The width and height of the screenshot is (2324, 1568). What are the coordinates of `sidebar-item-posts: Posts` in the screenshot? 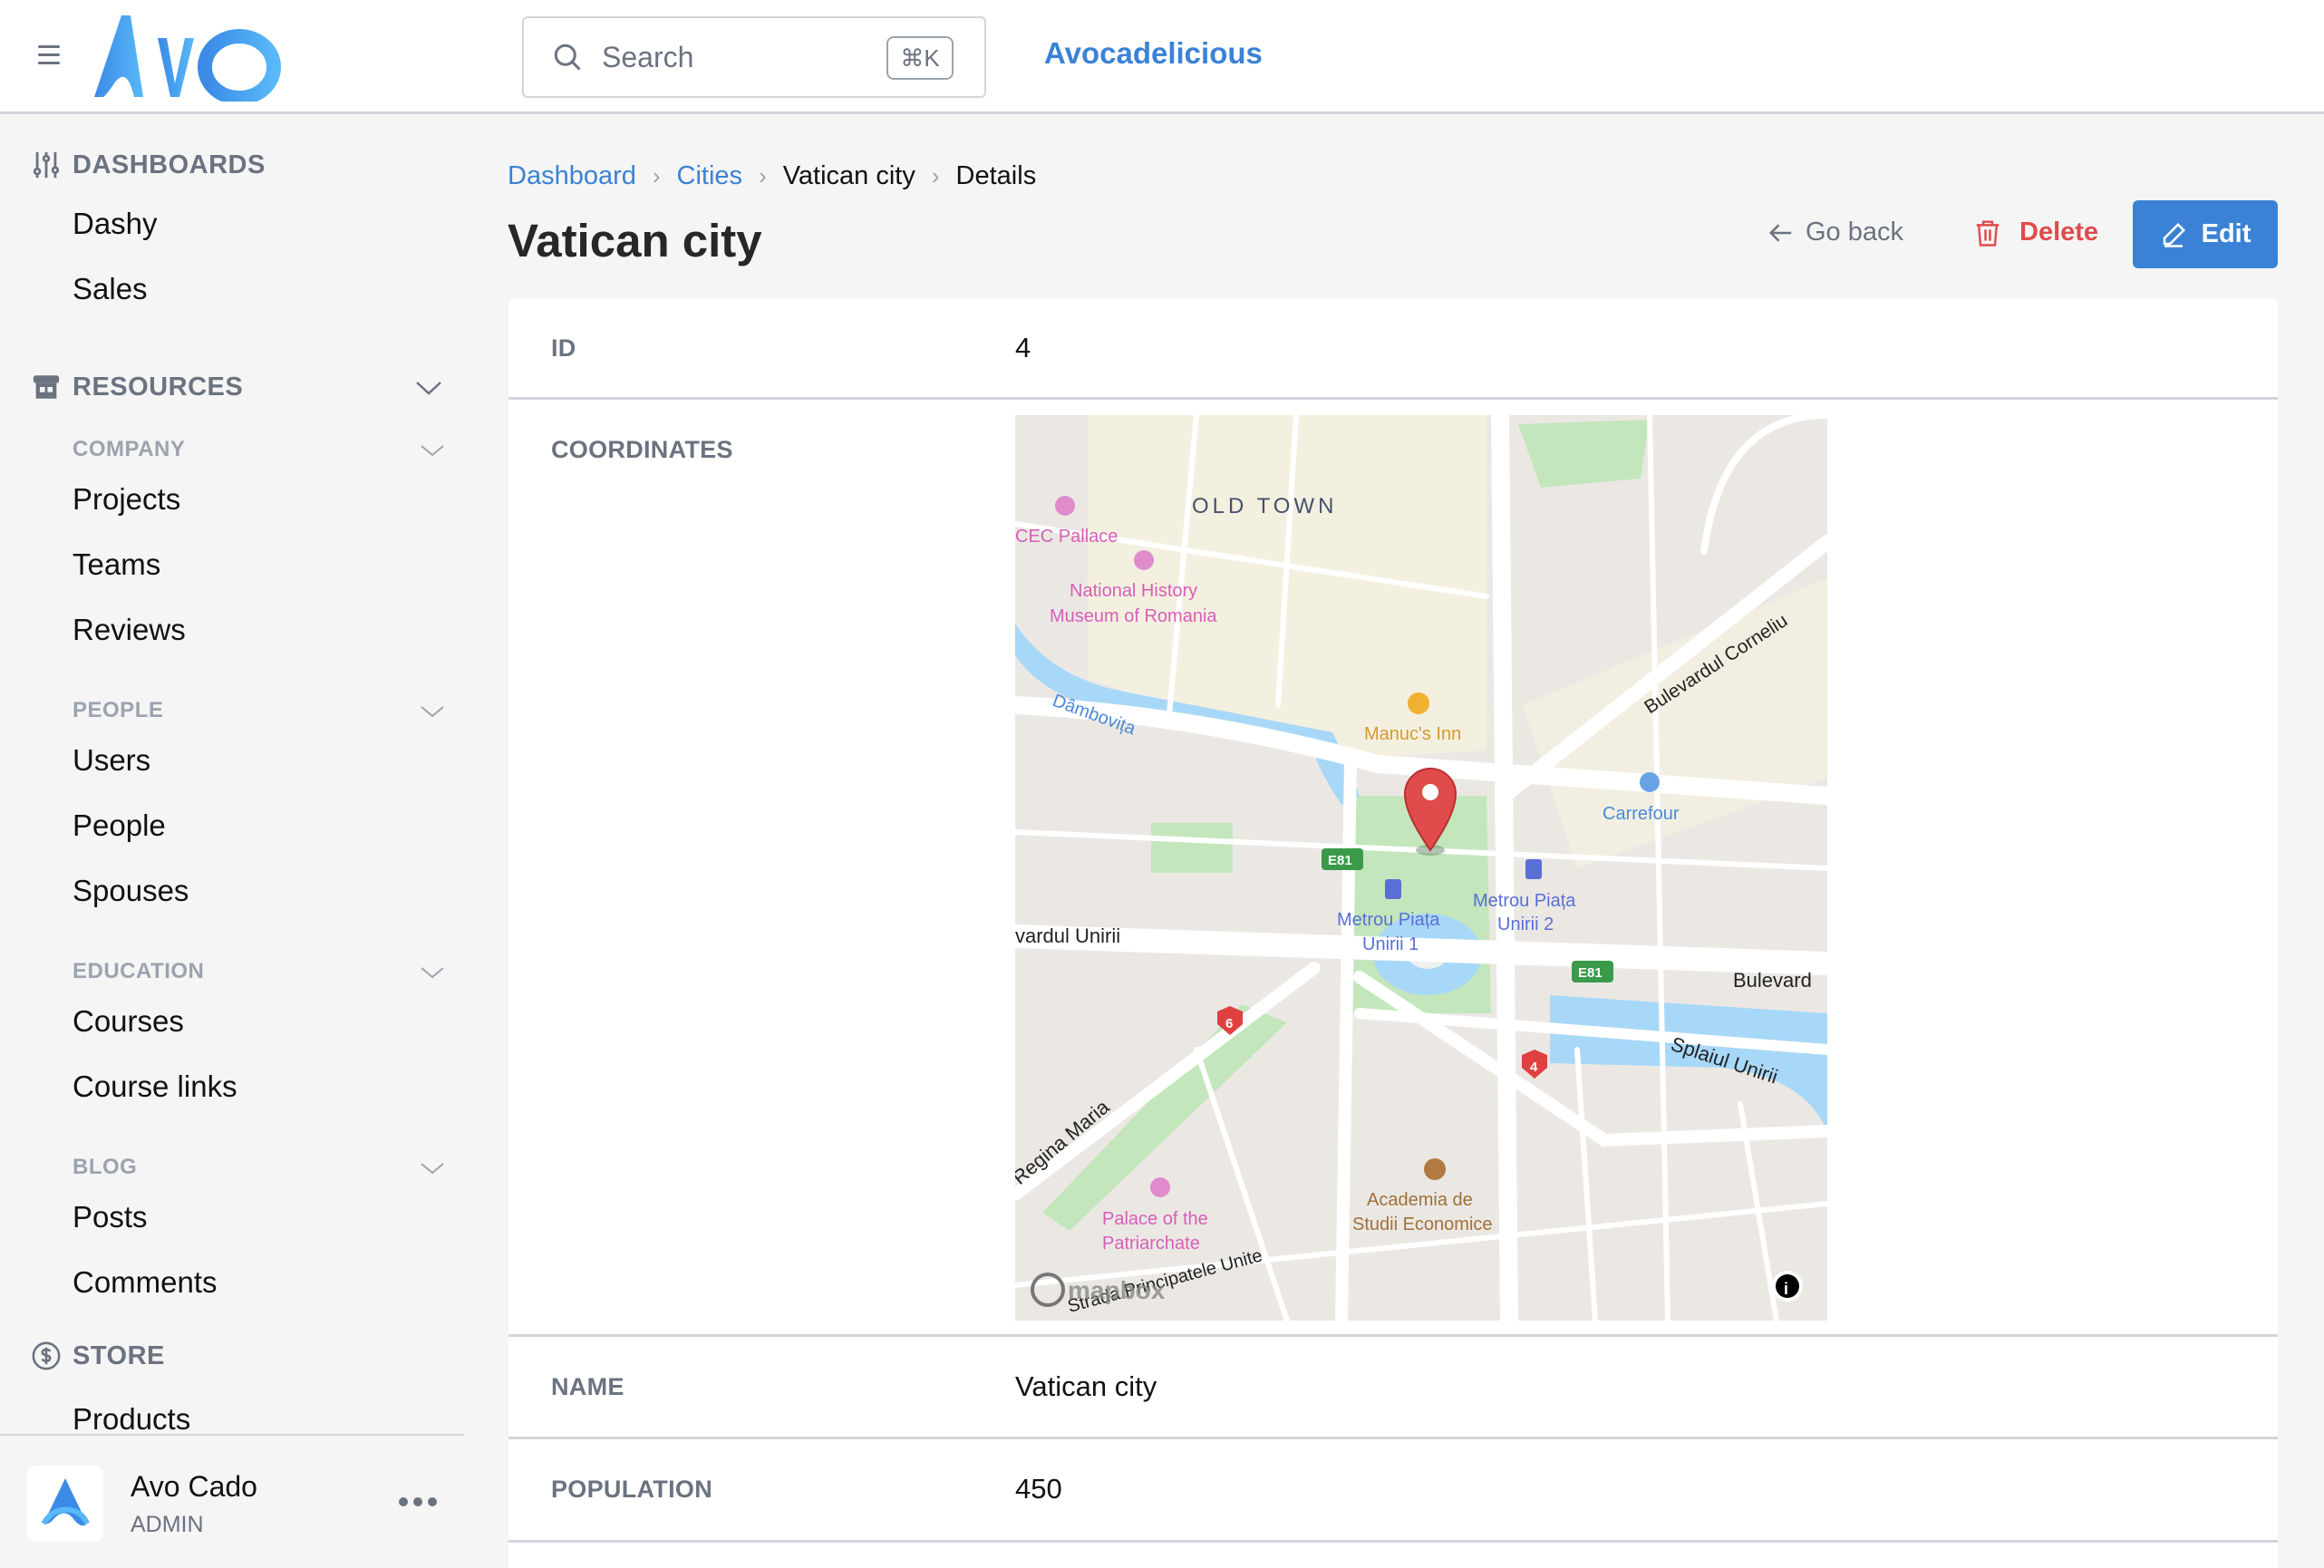 It's located at (110, 1217).